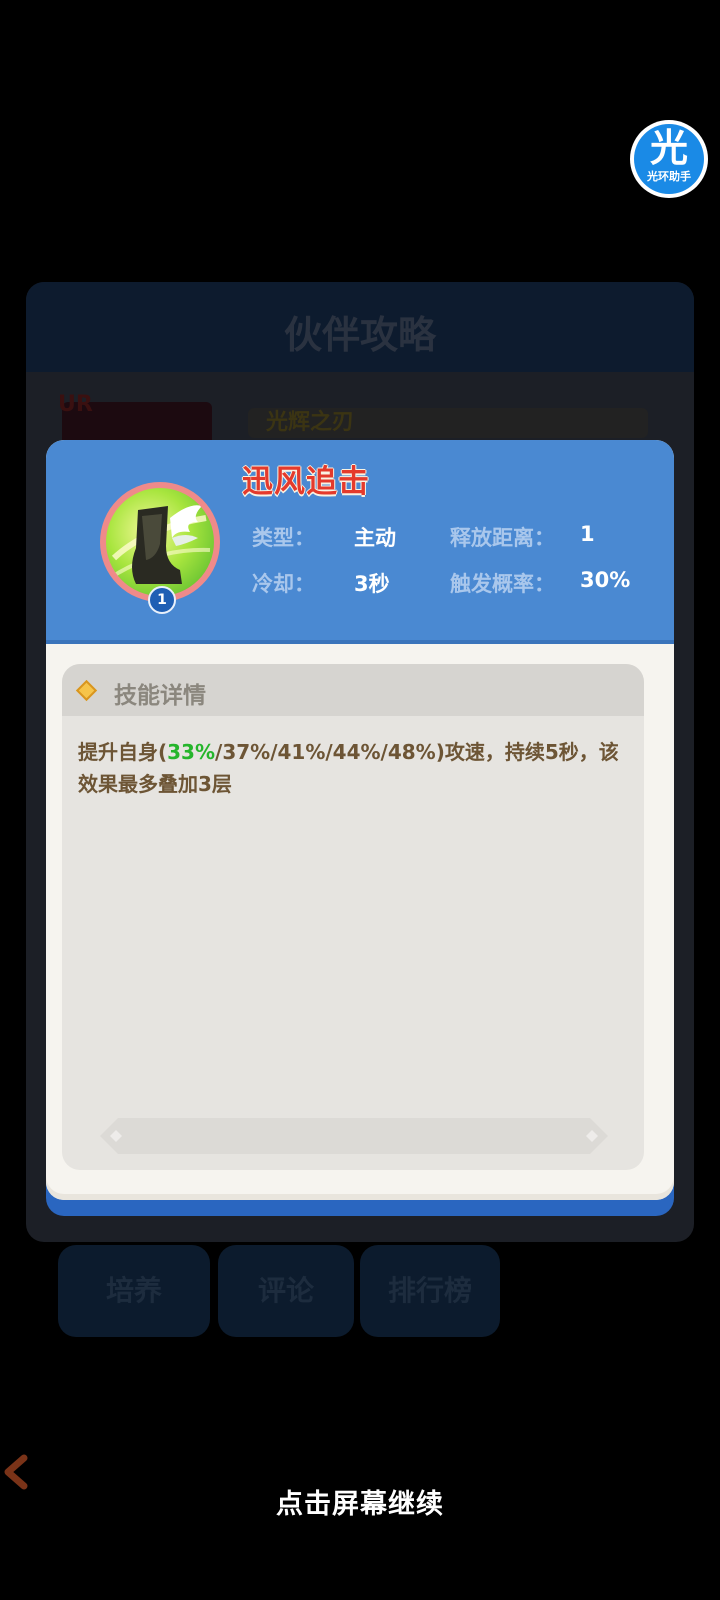 The width and height of the screenshot is (720, 1600). Describe the element at coordinates (191, 752) in the screenshot. I see `description-highlight: 33%` at that location.